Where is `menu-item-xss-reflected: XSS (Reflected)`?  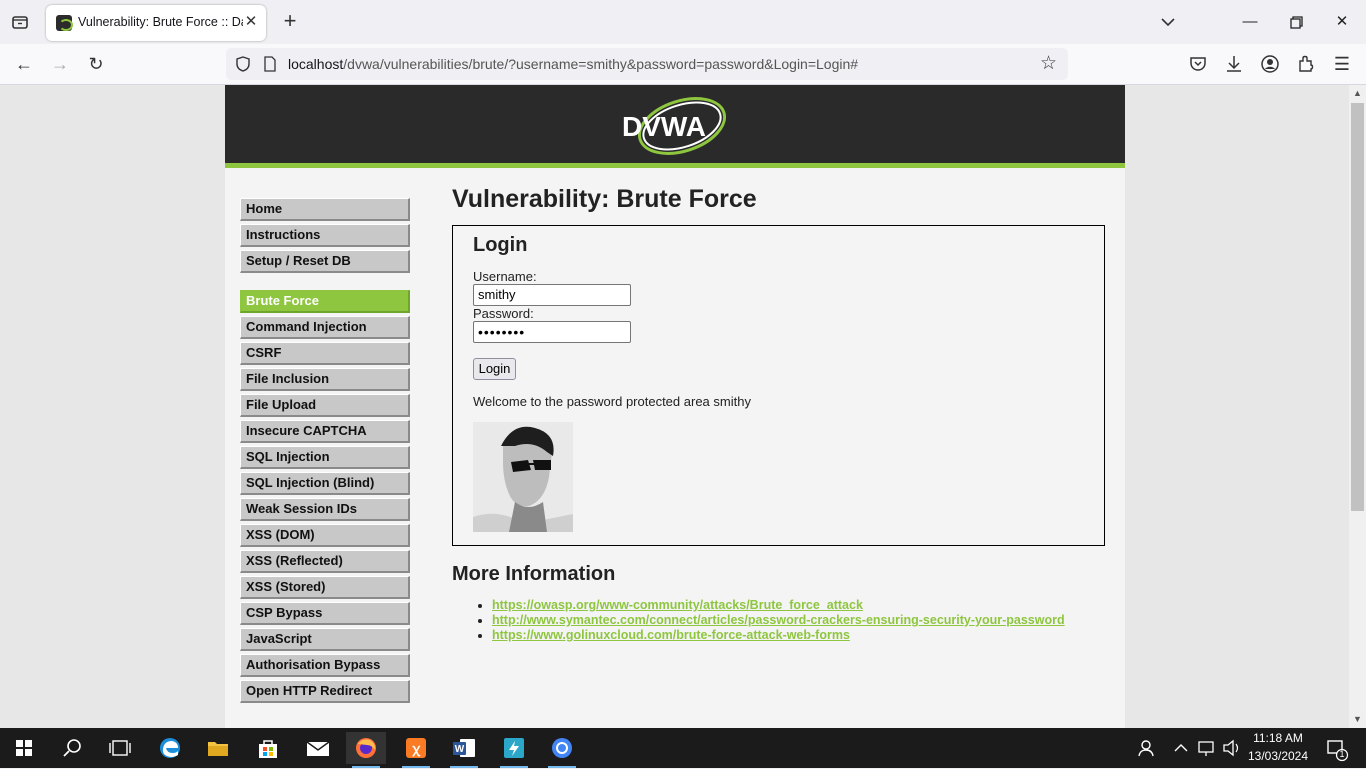 menu-item-xss-reflected: XSS (Reflected) is located at coordinates (325, 561).